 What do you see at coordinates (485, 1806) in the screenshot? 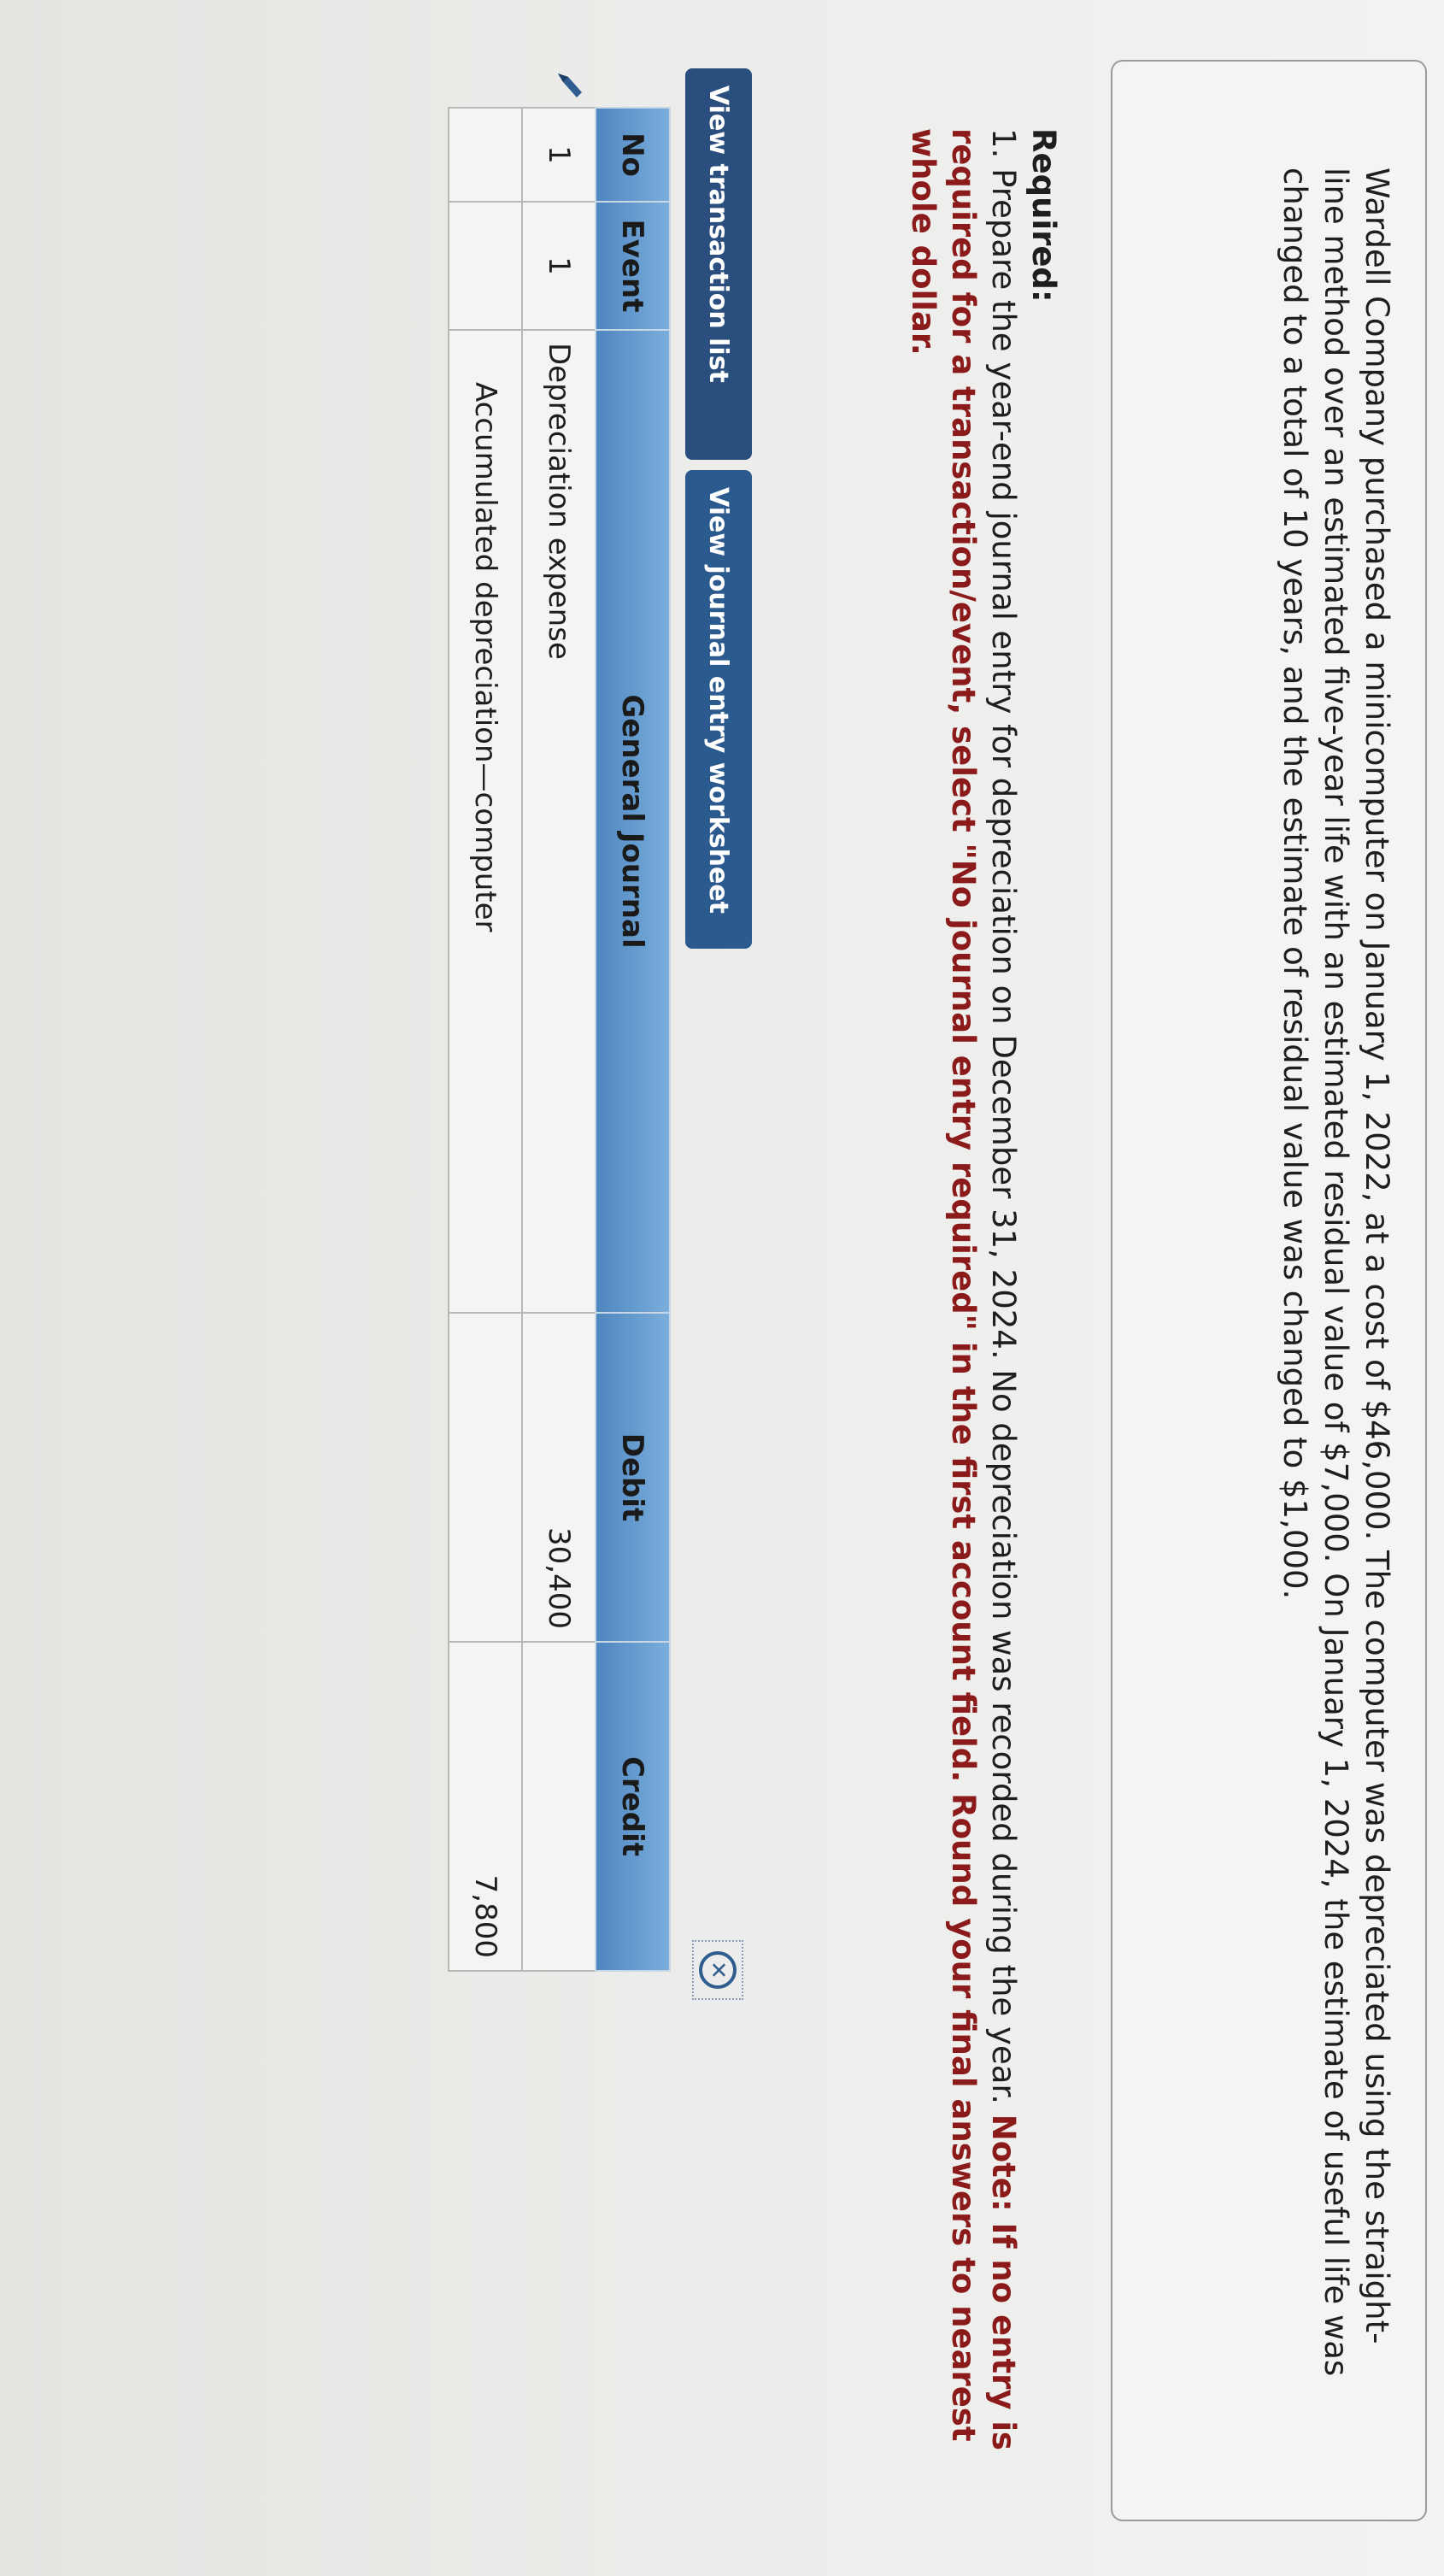
I see `cell-credit: 7,800` at bounding box center [485, 1806].